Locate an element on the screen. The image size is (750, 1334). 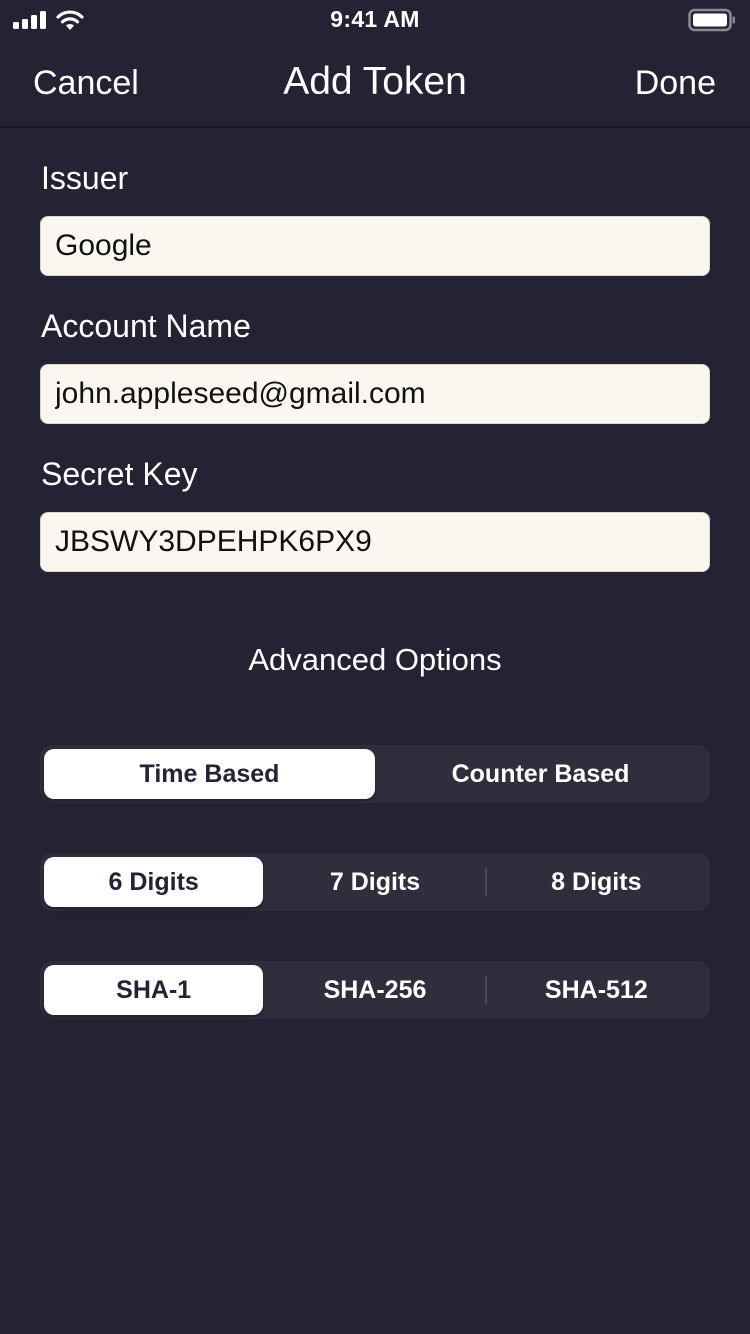
token-type-segmented-control: Time Based Counter Based is located at coordinates (375, 774).